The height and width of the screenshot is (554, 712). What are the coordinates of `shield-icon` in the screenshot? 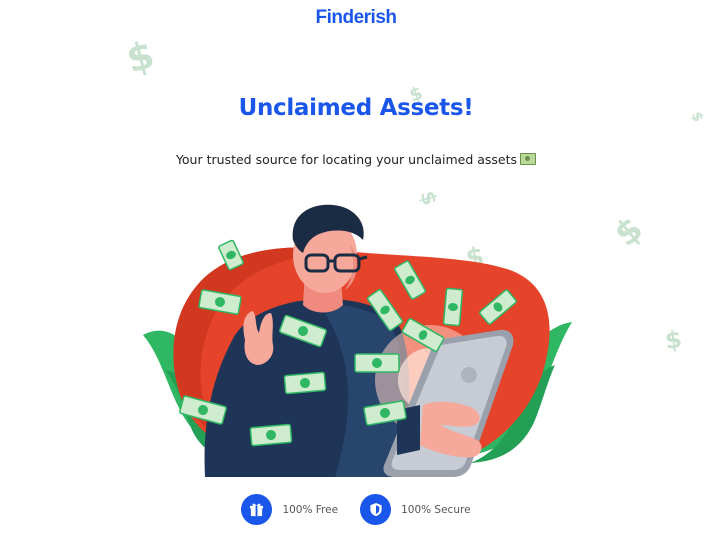 It's located at (376, 509).